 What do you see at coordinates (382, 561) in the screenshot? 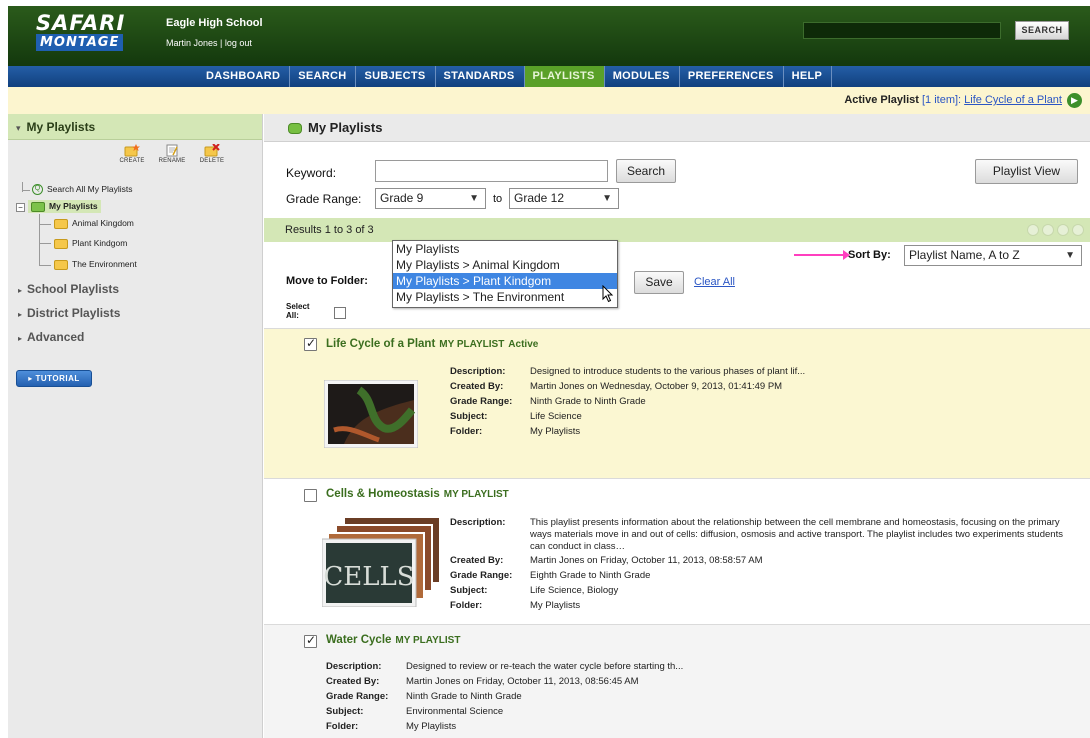
I see `playlist-thumbnail-stack: CELLS` at bounding box center [382, 561].